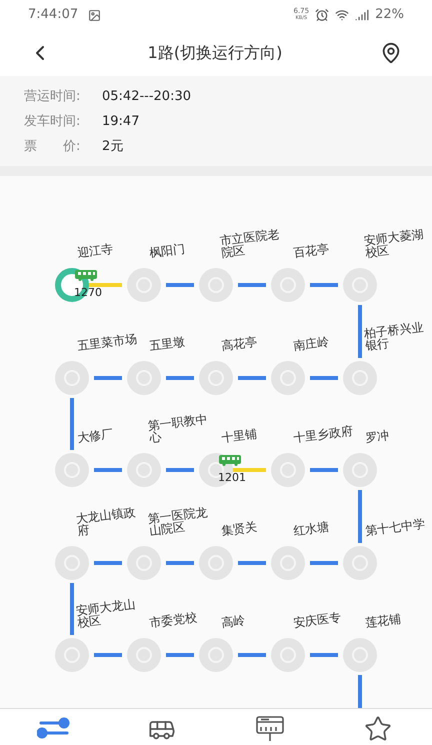 This screenshot has width=432, height=745. Describe the element at coordinates (53, 97) in the screenshot. I see `info-label: 营运时间:` at that location.